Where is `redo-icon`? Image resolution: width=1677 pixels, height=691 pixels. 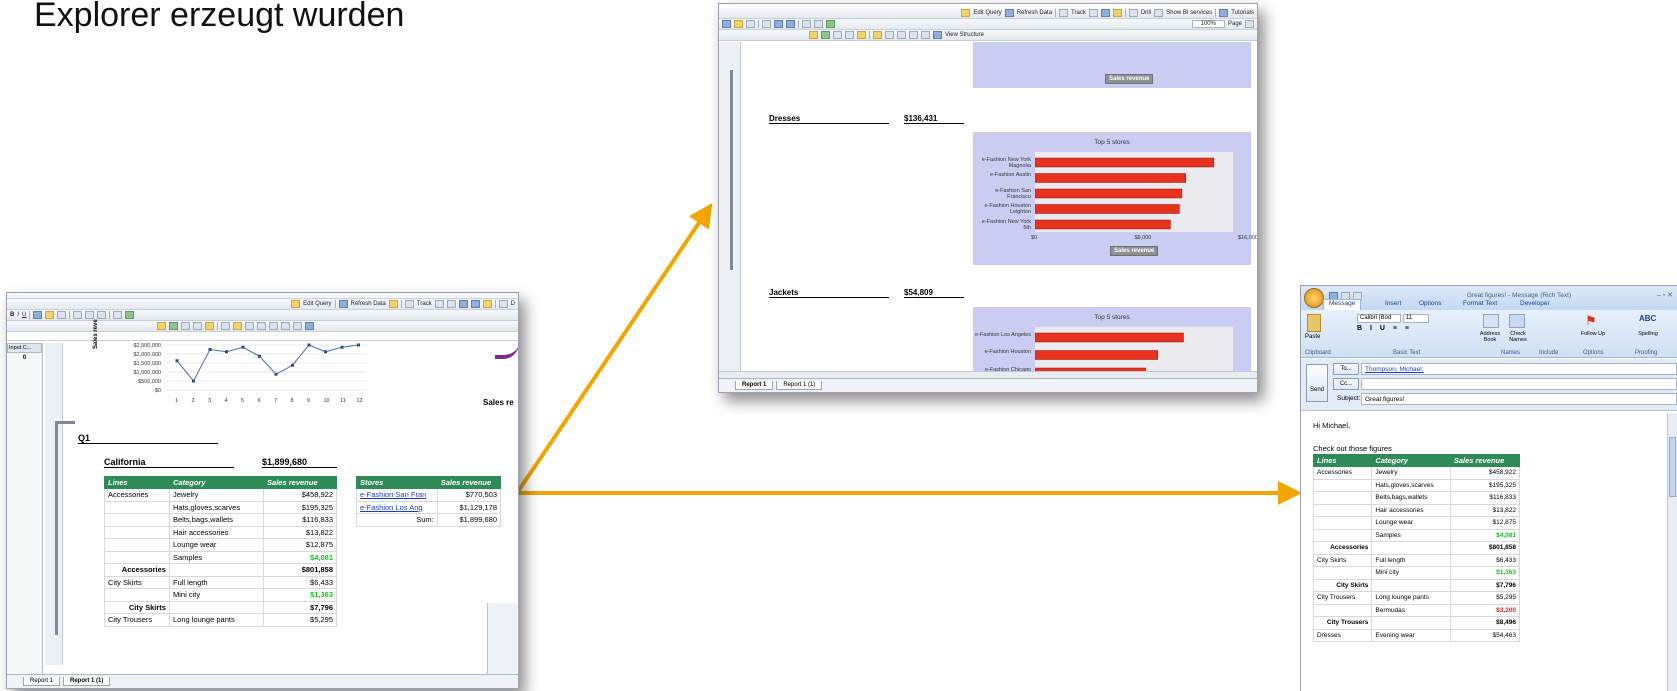 redo-icon is located at coordinates (197, 326).